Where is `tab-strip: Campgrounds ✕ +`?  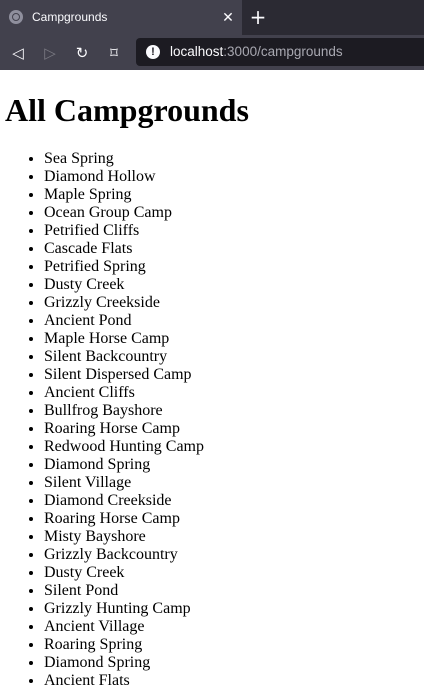
tab-strip: Campgrounds ✕ + is located at coordinates (212, 17).